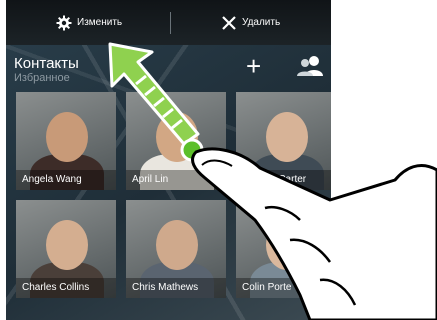 The image size is (437, 320). Describe the element at coordinates (253, 66) in the screenshot. I see `plus-icon: +` at that location.